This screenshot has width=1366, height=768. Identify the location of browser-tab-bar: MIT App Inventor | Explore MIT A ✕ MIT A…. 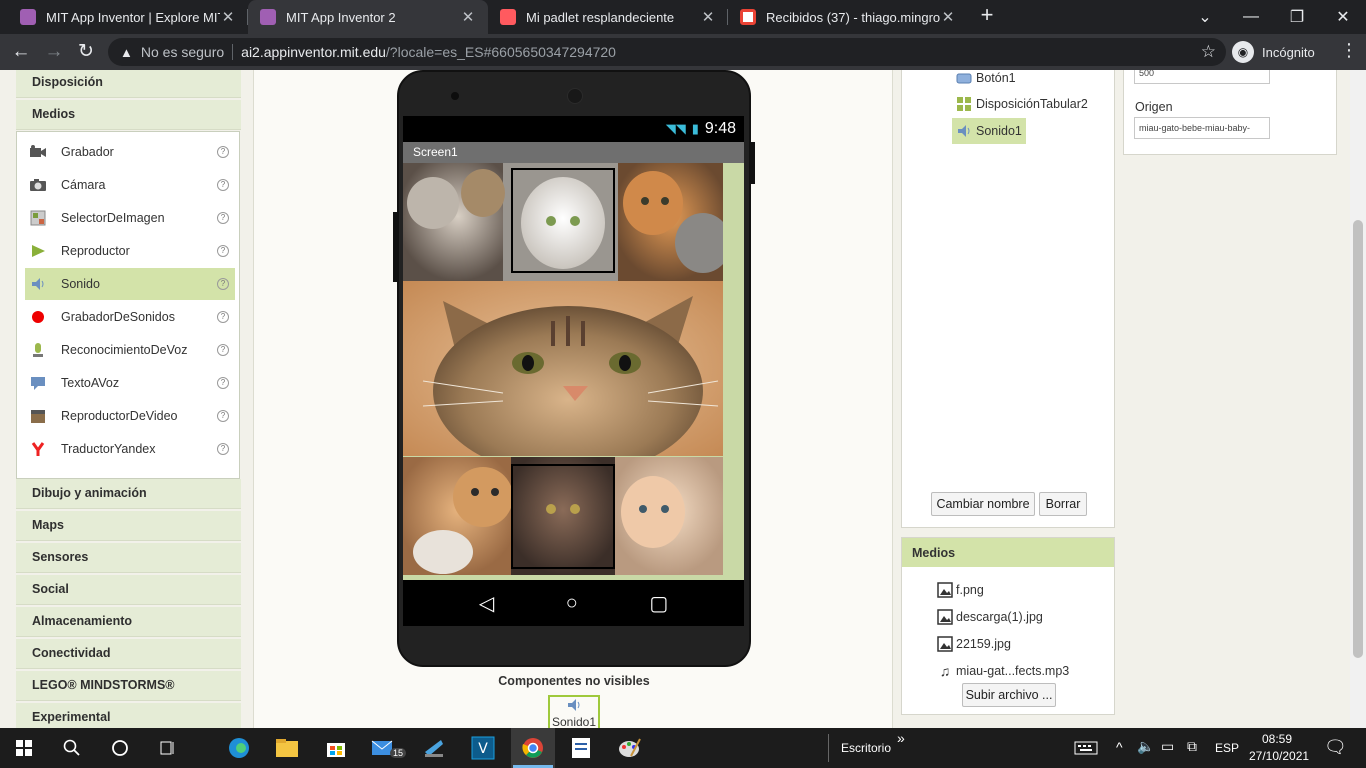
(683, 17).